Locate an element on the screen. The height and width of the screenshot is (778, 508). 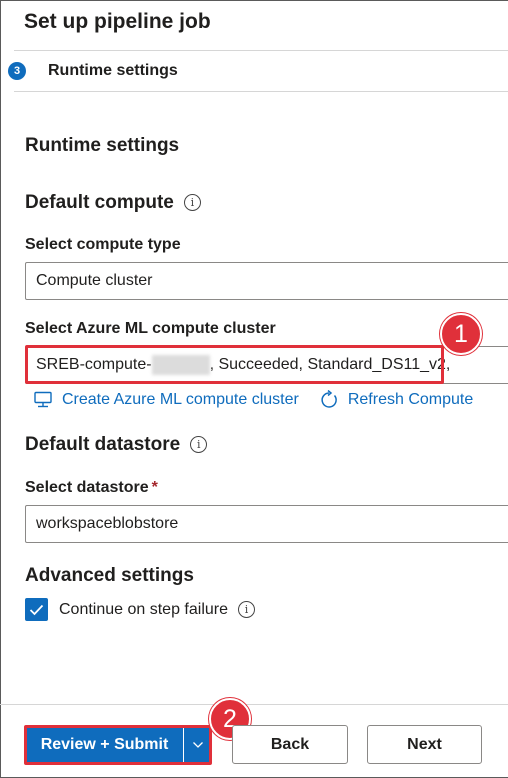
footer-divider is located at coordinates (254, 704).